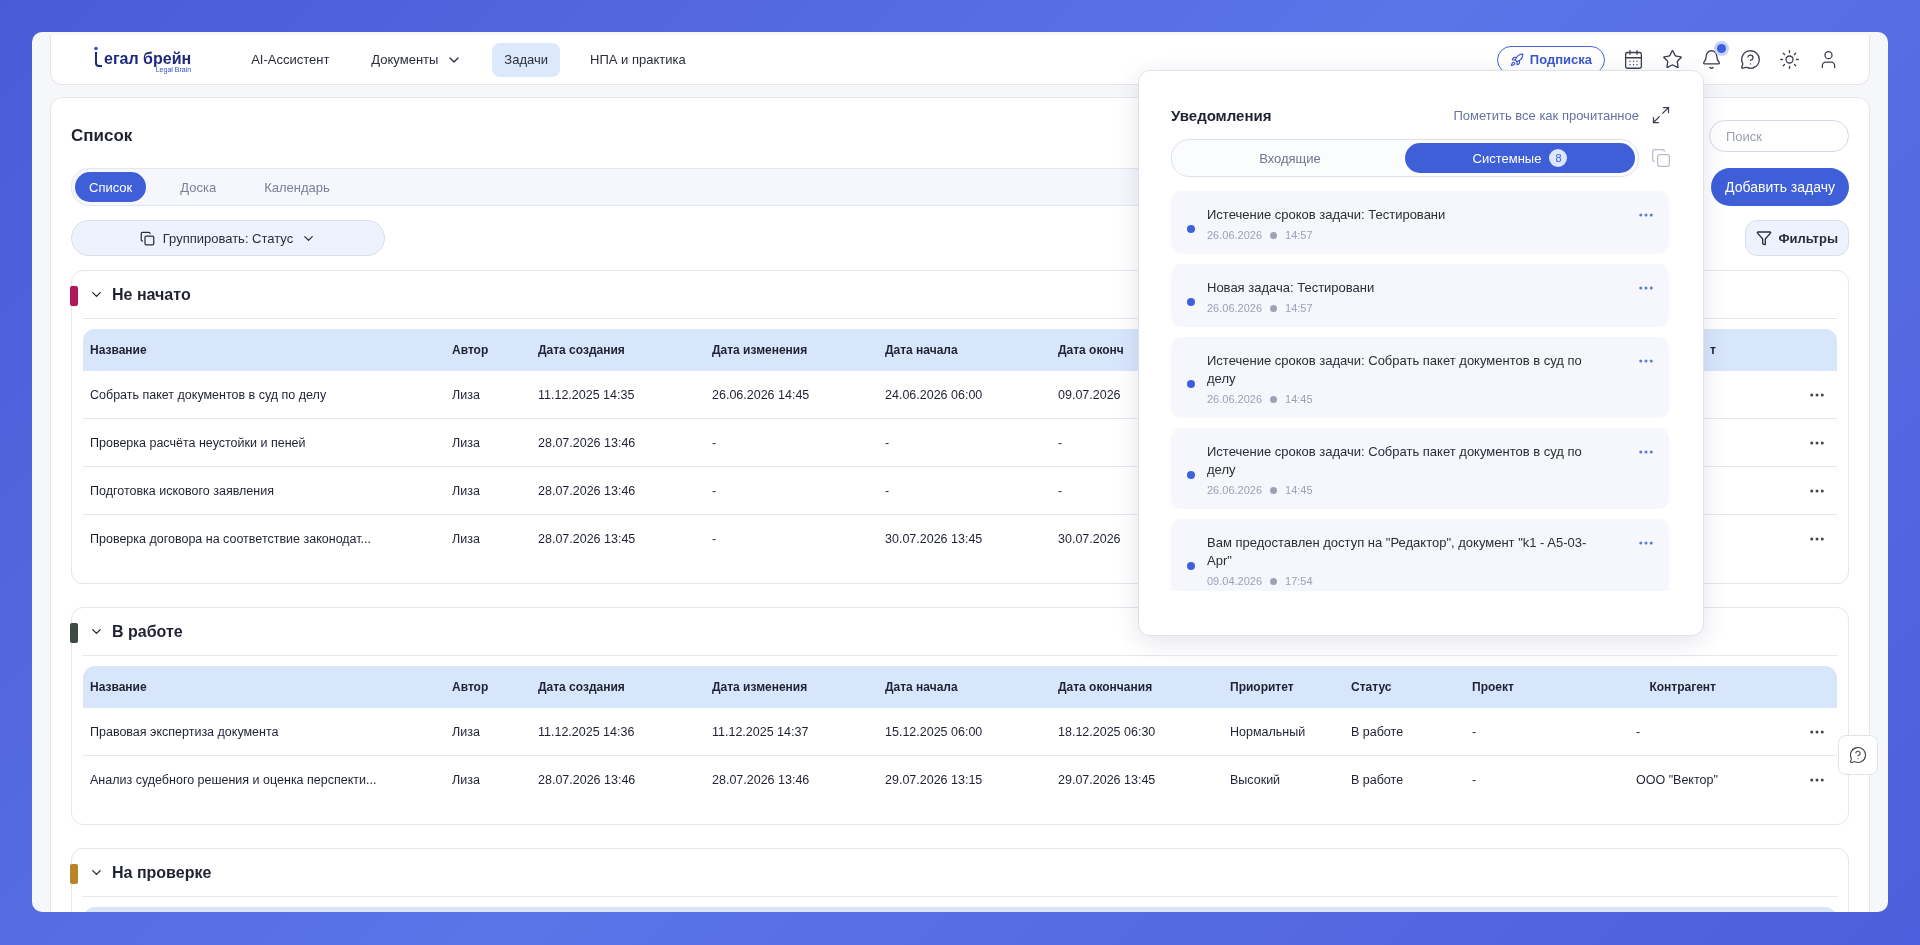  What do you see at coordinates (1558, 158) in the screenshot?
I see `count-badge: 8` at bounding box center [1558, 158].